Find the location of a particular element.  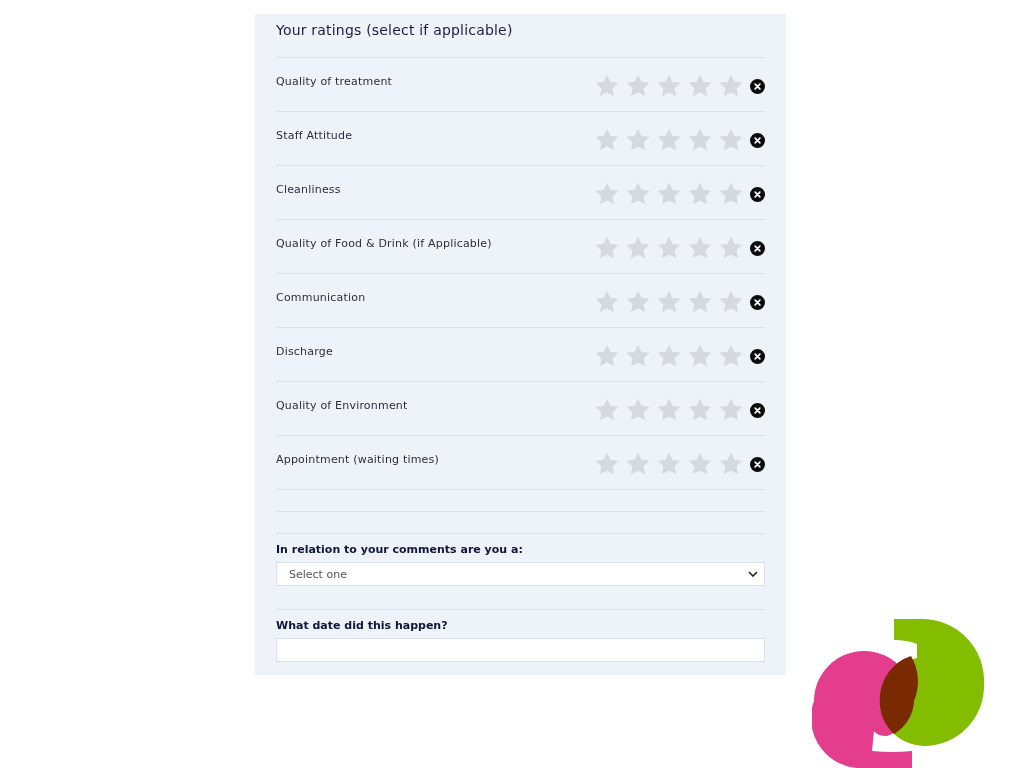

rating-label: Quality of treatment is located at coordinates (334, 81).